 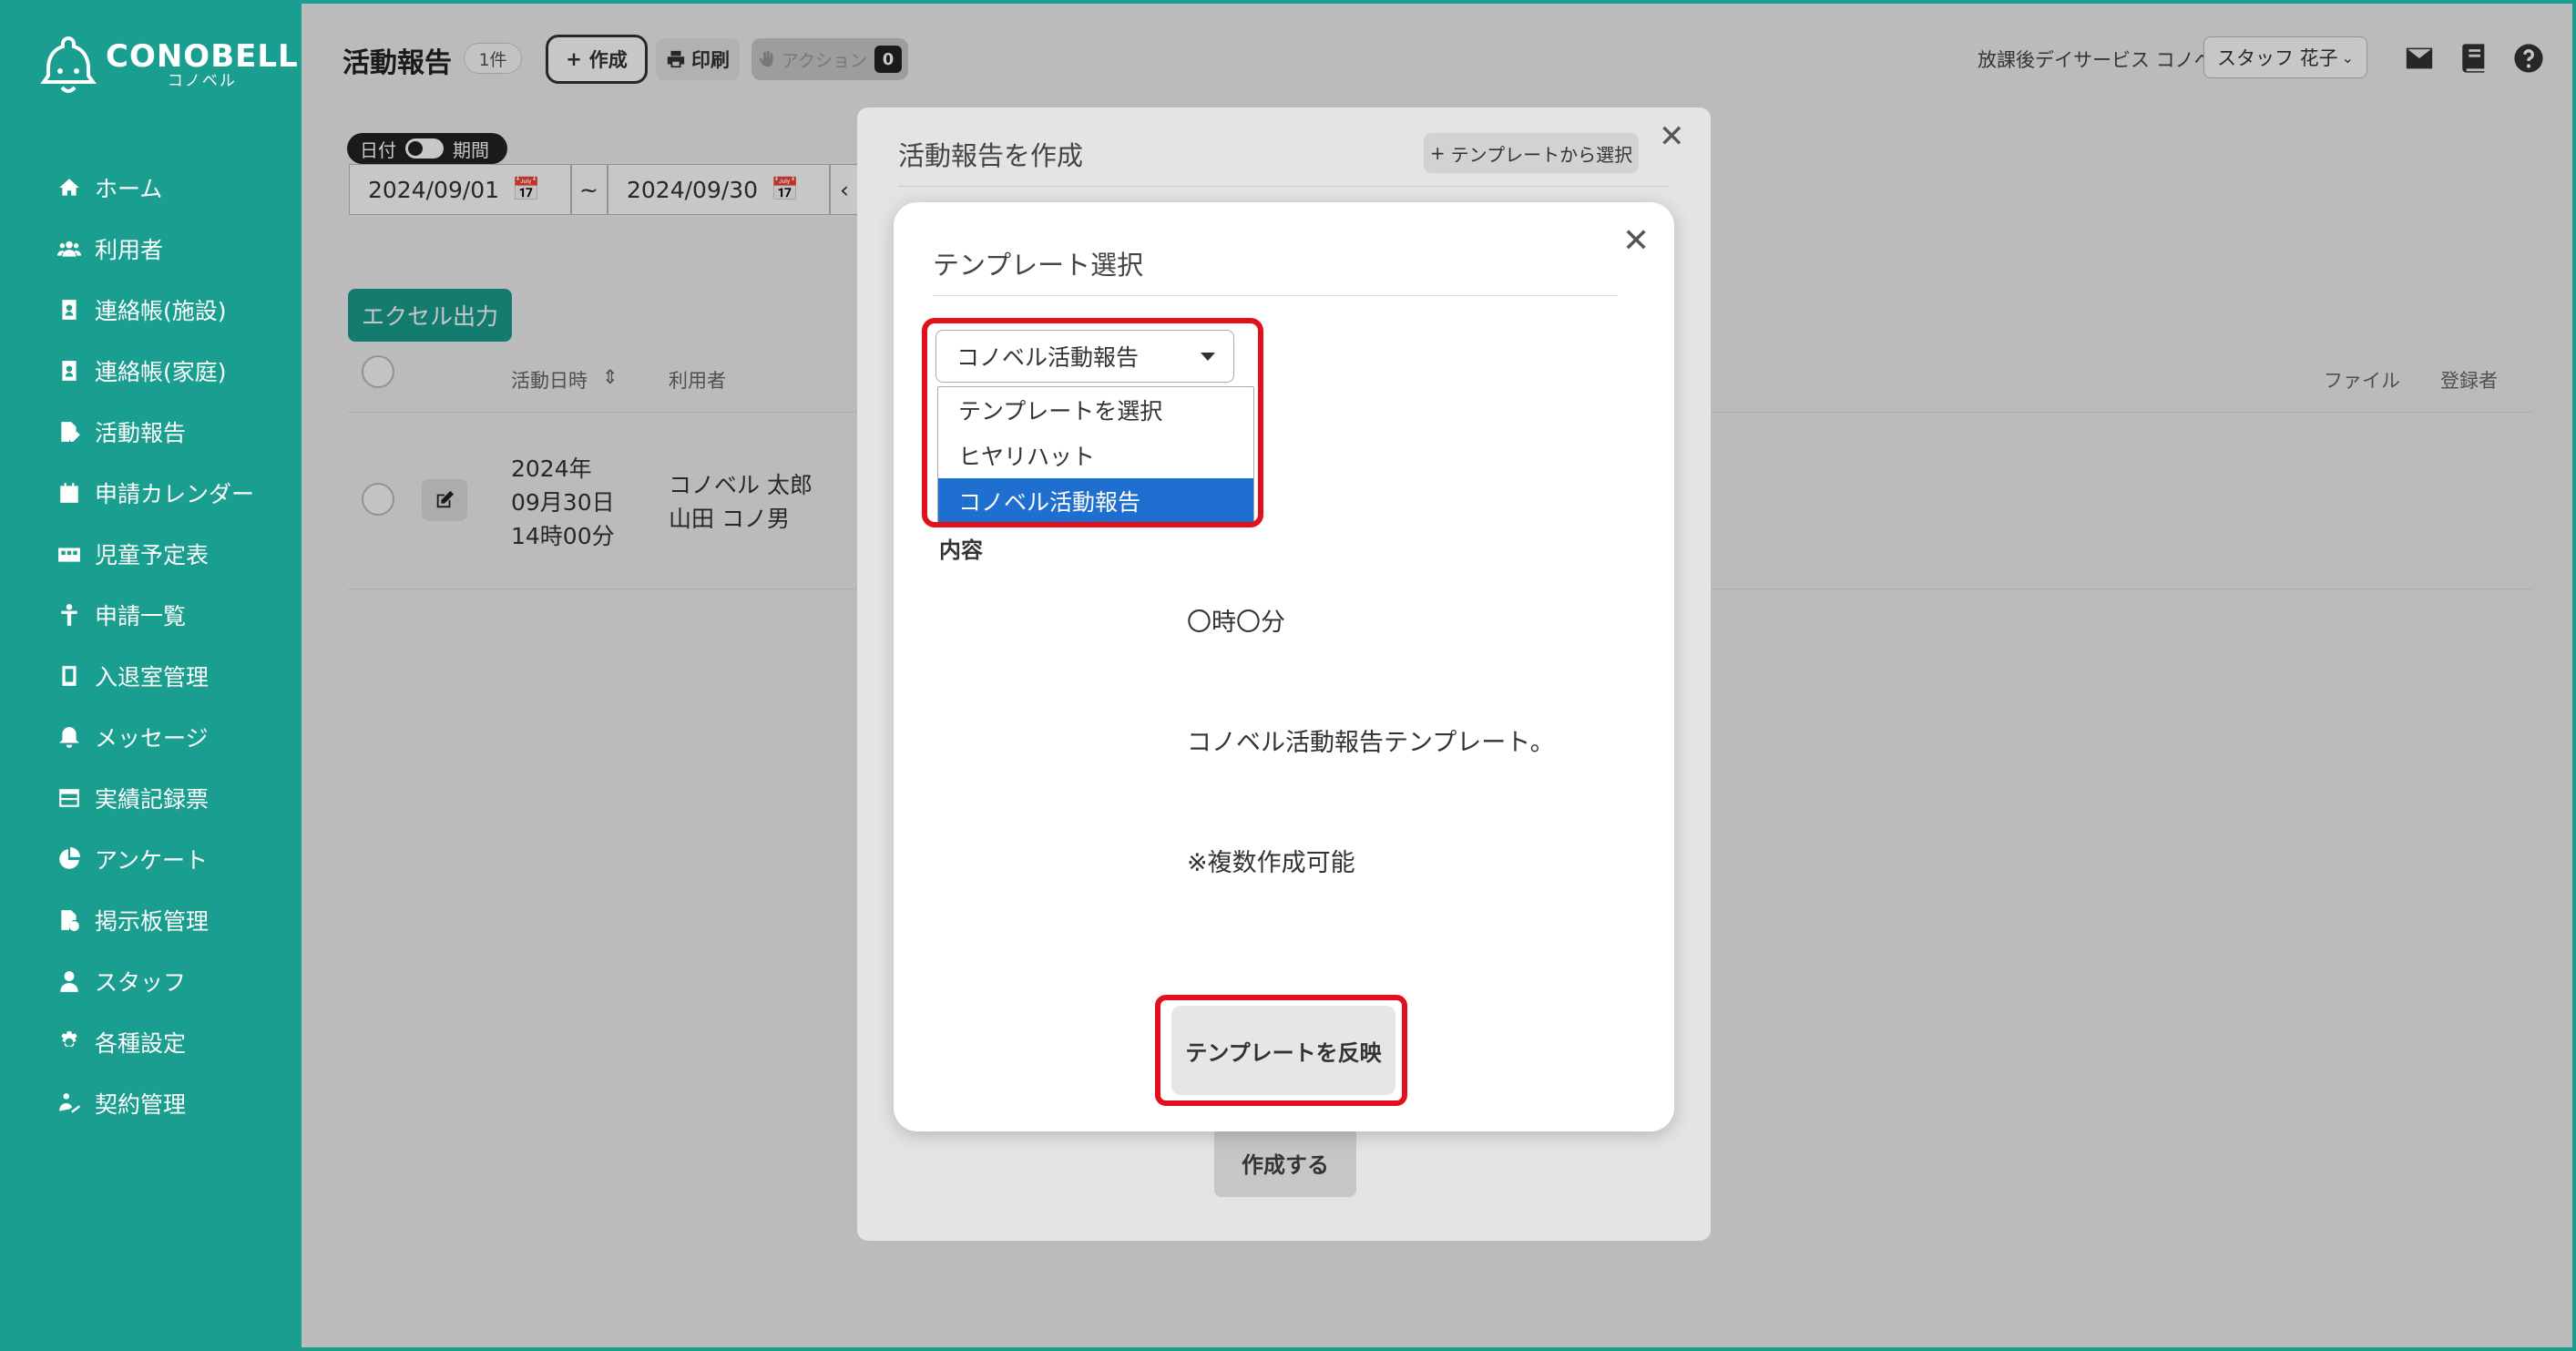 What do you see at coordinates (961, 550) in the screenshot?
I see `content-label: 内容` at bounding box center [961, 550].